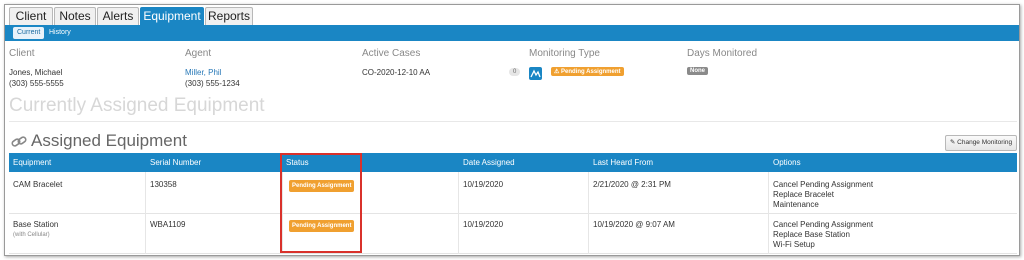  What do you see at coordinates (391, 53) in the screenshot?
I see `active-cases-label: Active Cases` at bounding box center [391, 53].